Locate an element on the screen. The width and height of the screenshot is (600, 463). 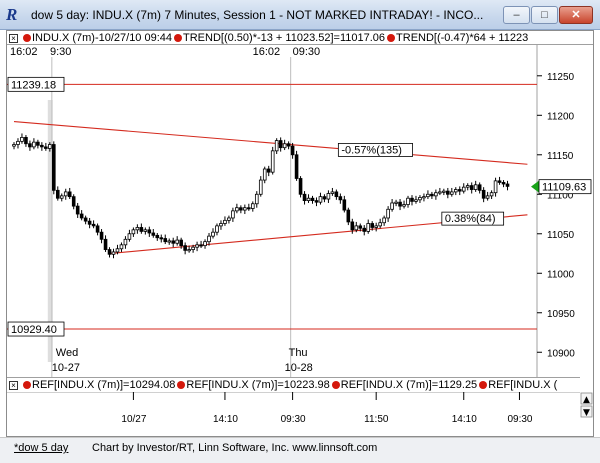
minimize-button: – is located at coordinates (516, 15).